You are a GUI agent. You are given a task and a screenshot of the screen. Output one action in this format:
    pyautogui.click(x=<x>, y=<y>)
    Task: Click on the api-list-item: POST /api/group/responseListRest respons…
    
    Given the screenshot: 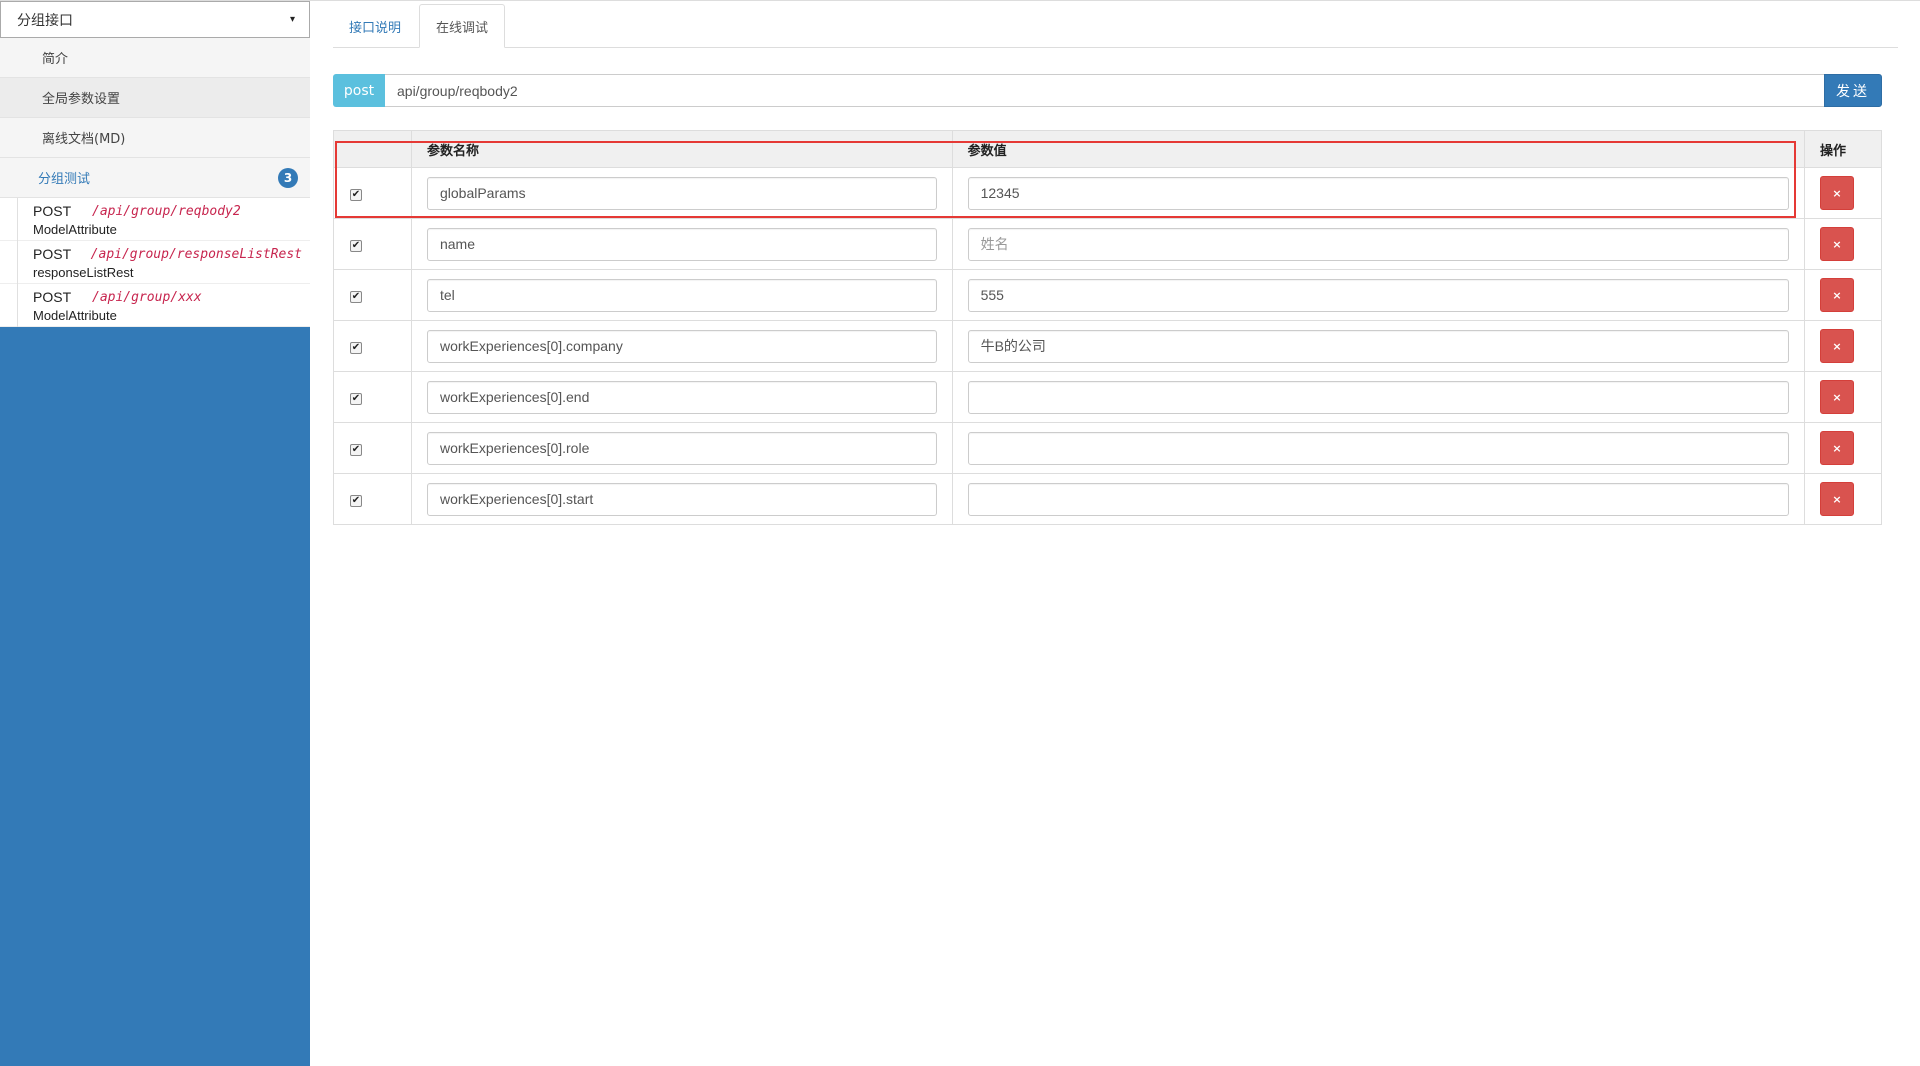 What is the action you would take?
    pyautogui.click(x=155, y=262)
    